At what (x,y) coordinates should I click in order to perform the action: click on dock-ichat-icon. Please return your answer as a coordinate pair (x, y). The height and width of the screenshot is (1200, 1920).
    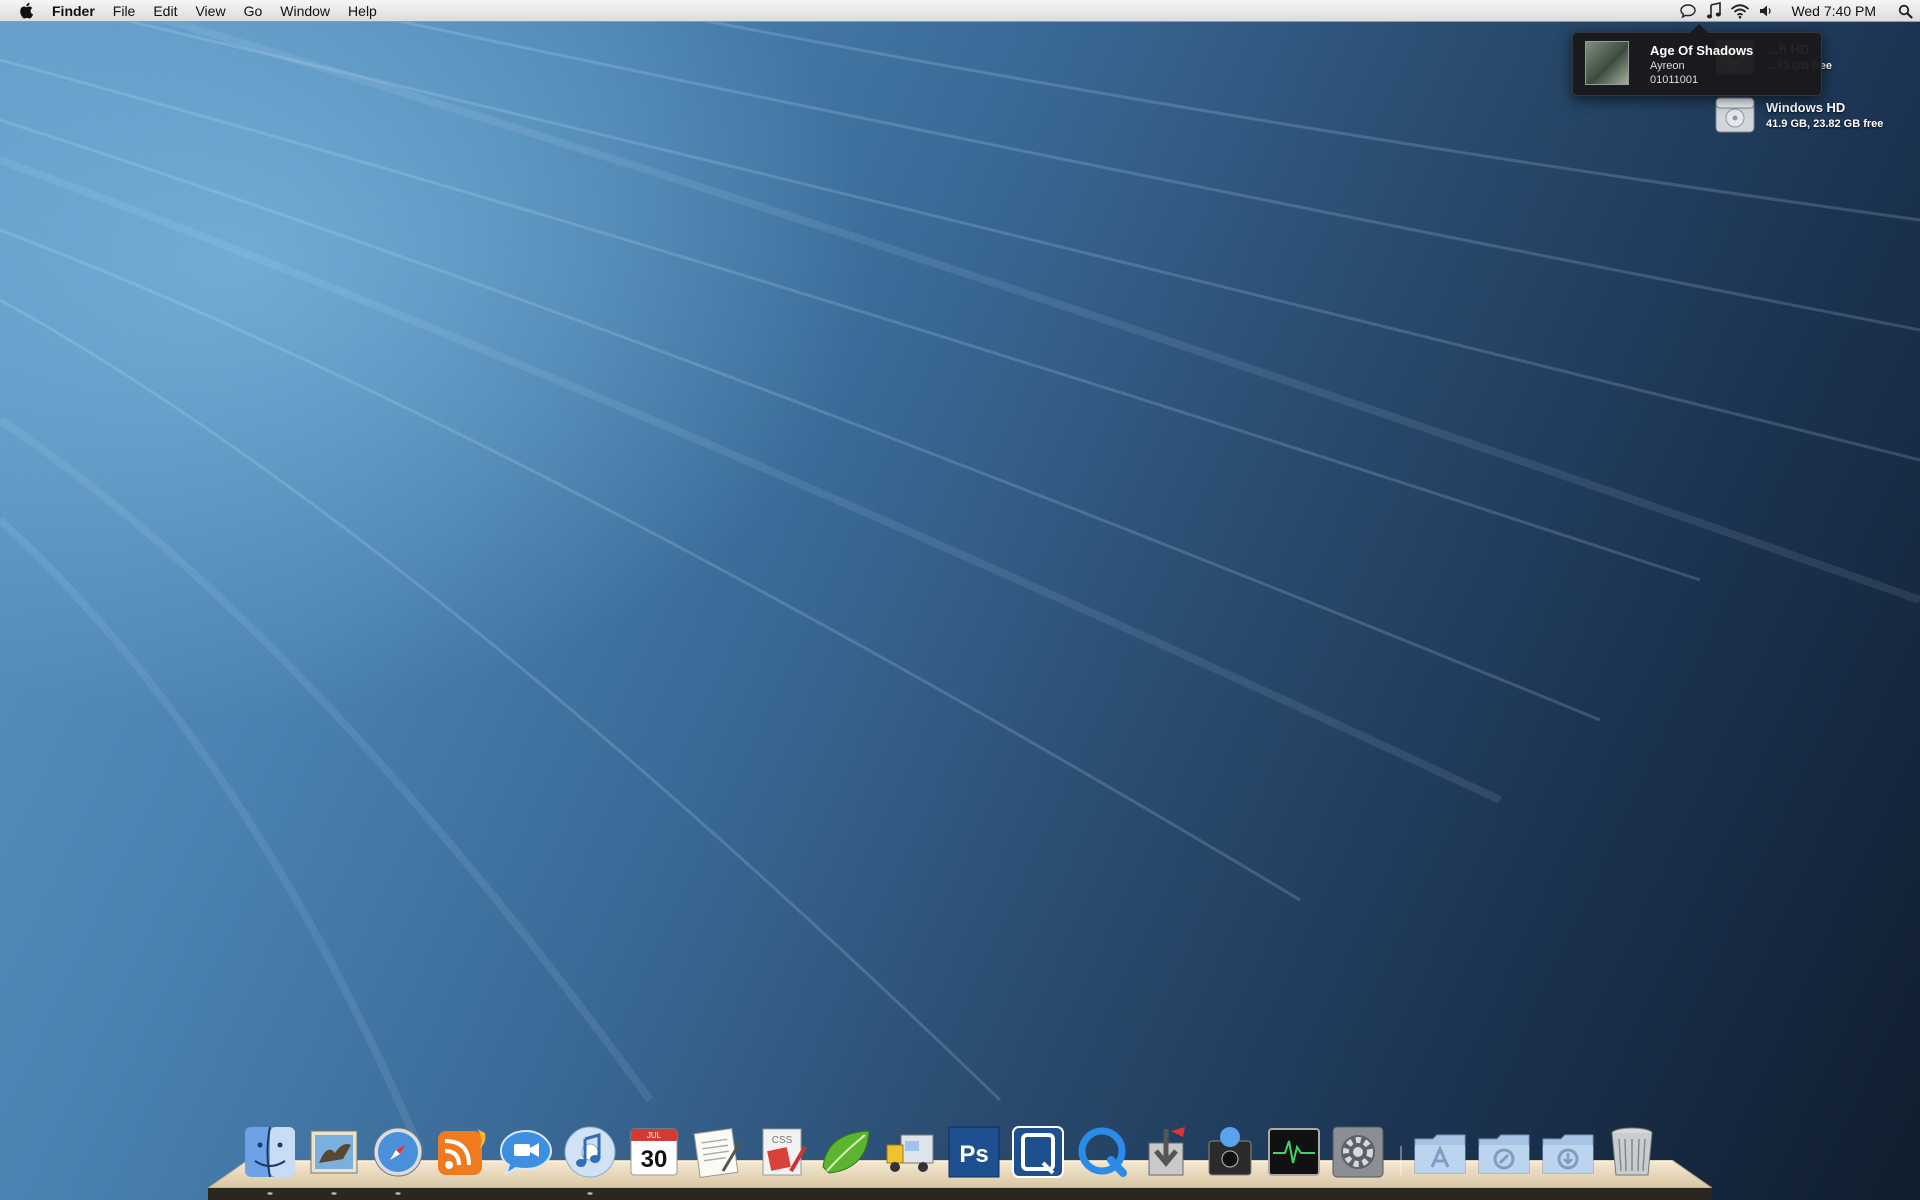
    Looking at the image, I should click on (526, 1152).